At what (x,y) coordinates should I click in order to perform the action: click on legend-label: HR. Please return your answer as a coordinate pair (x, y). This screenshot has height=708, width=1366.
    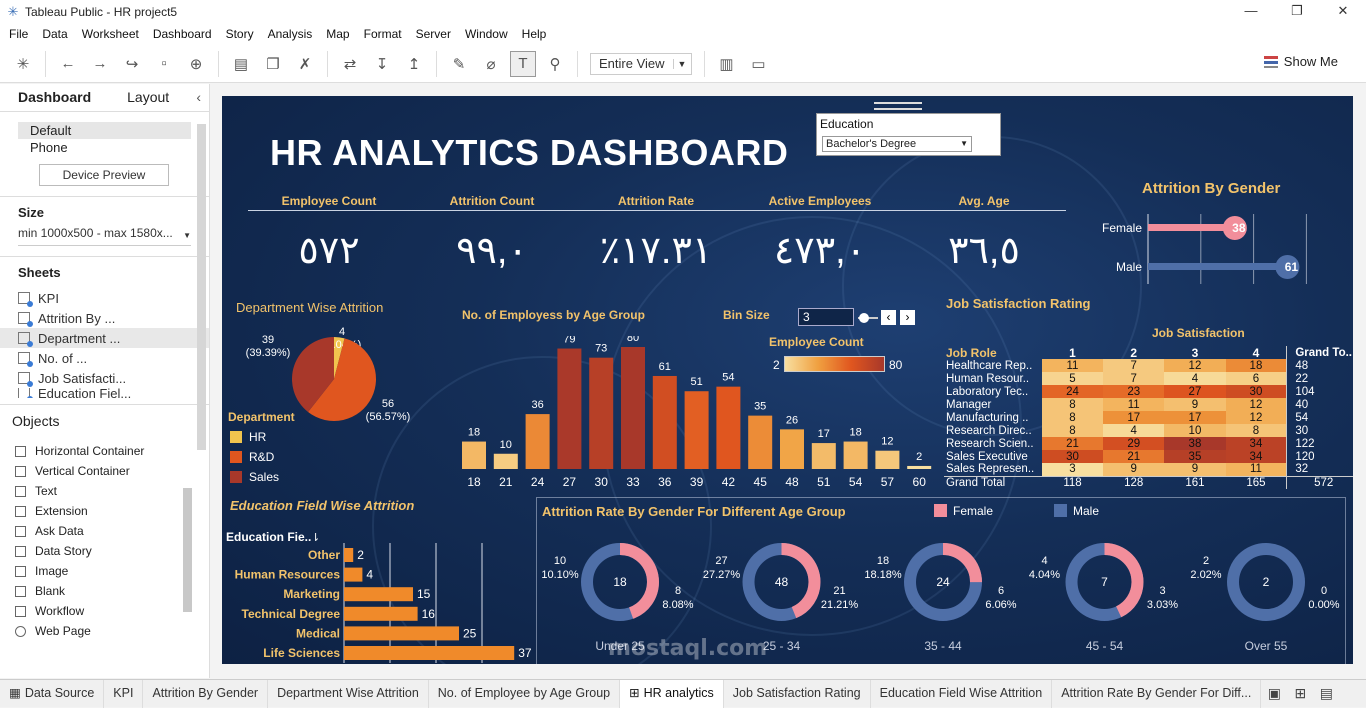
    Looking at the image, I should click on (258, 437).